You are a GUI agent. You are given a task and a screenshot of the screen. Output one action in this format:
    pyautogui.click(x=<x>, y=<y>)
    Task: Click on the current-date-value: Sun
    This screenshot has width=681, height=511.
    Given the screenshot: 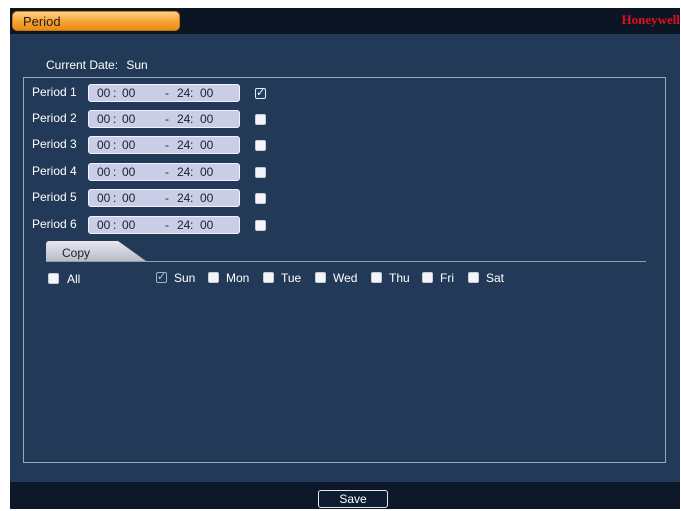 What is the action you would take?
    pyautogui.click(x=137, y=65)
    